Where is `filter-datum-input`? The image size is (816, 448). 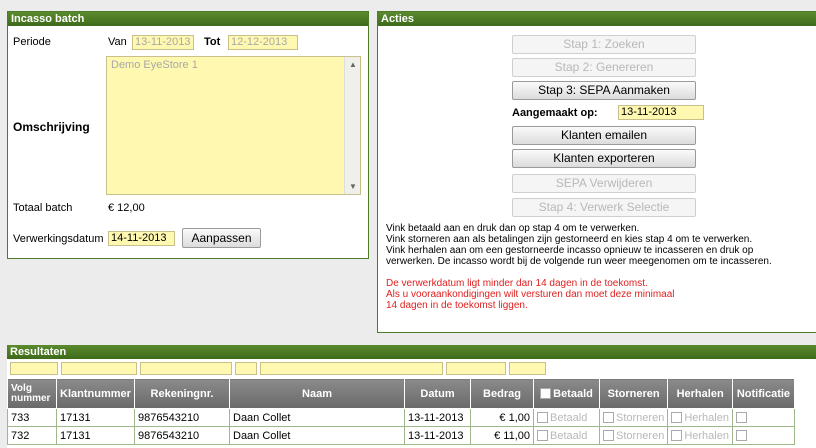
filter-datum-input is located at coordinates (476, 368).